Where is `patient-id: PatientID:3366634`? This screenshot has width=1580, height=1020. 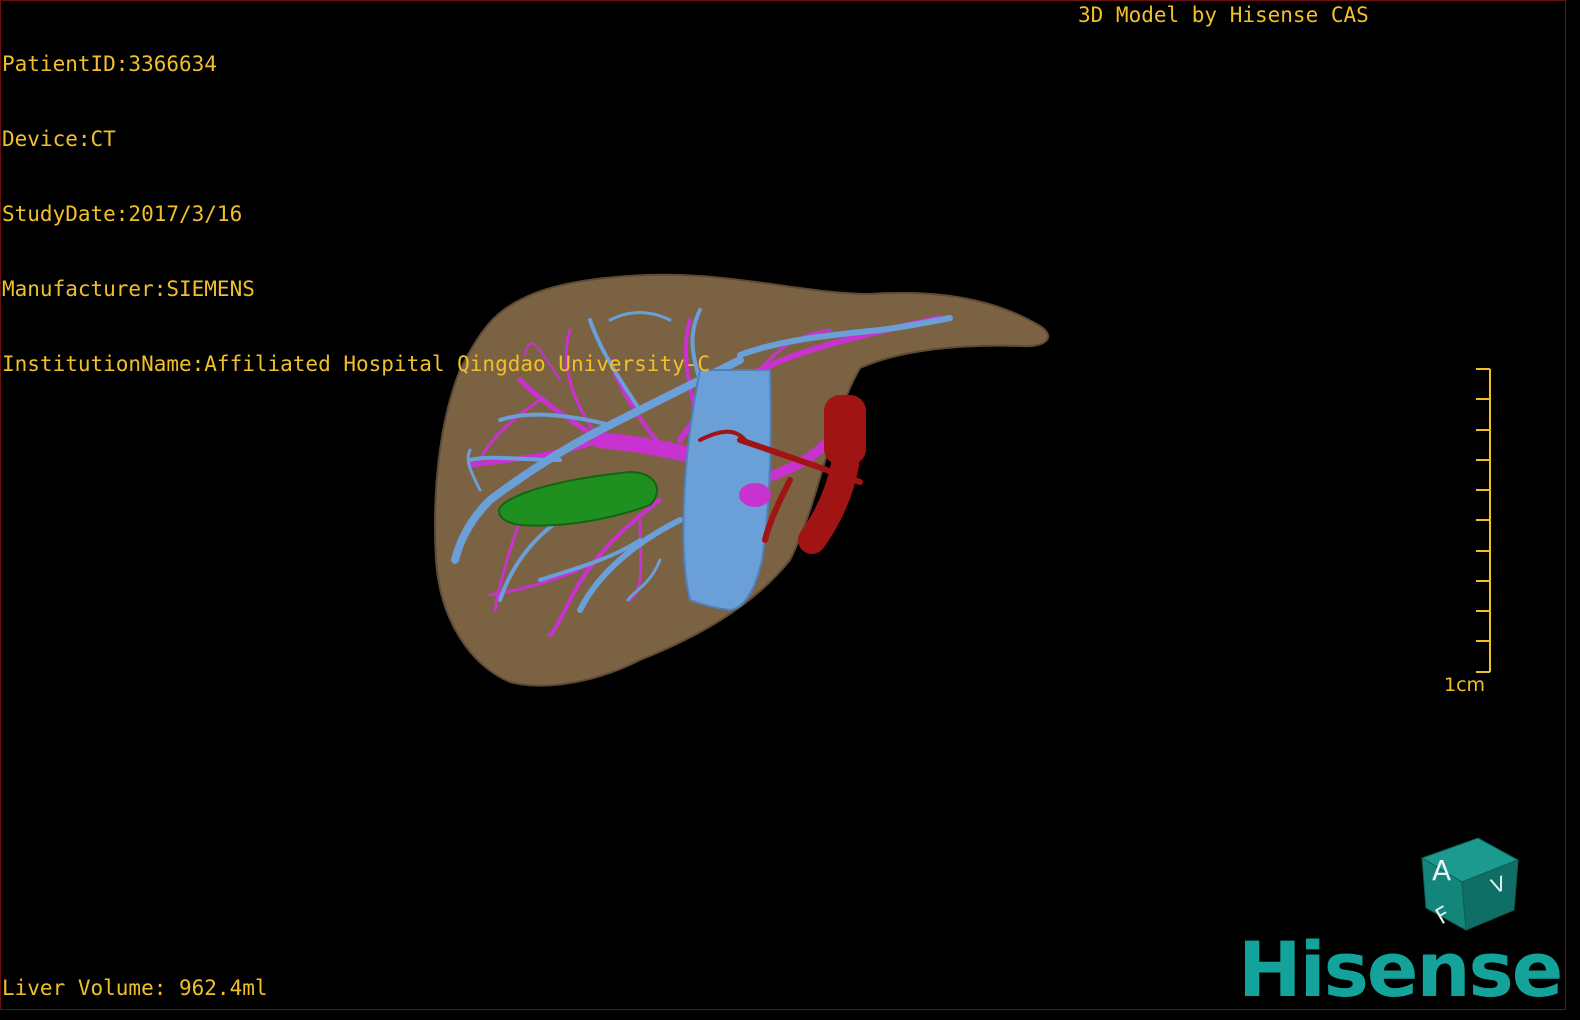 patient-id: PatientID:3366634 is located at coordinates (109, 64).